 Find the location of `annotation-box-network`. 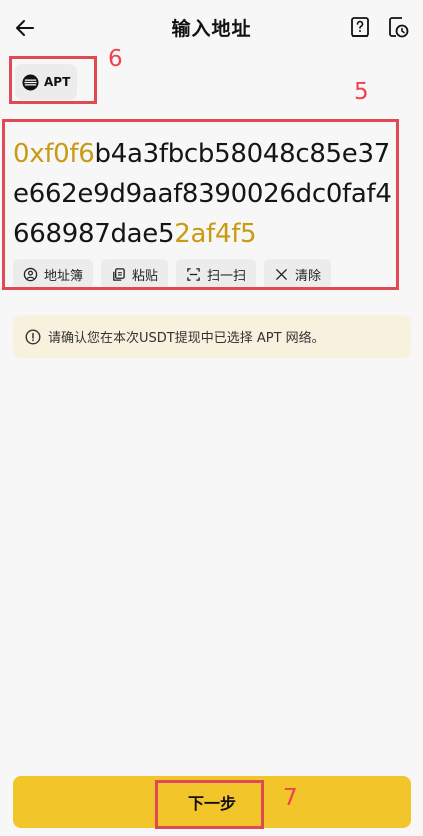

annotation-box-network is located at coordinates (53, 80).